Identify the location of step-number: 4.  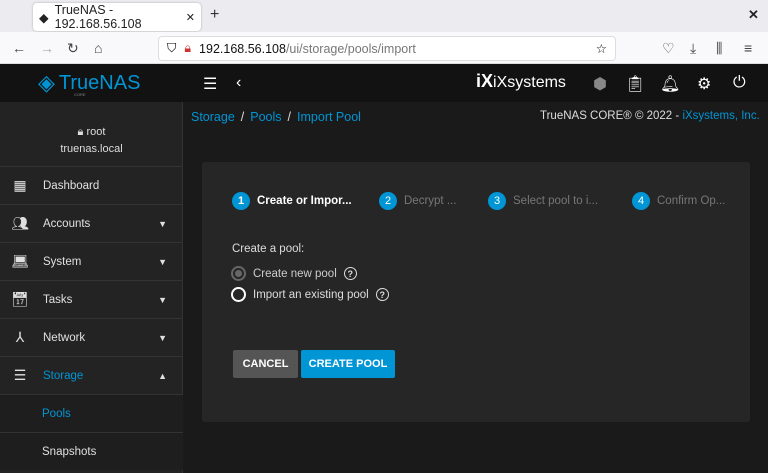
(641, 201).